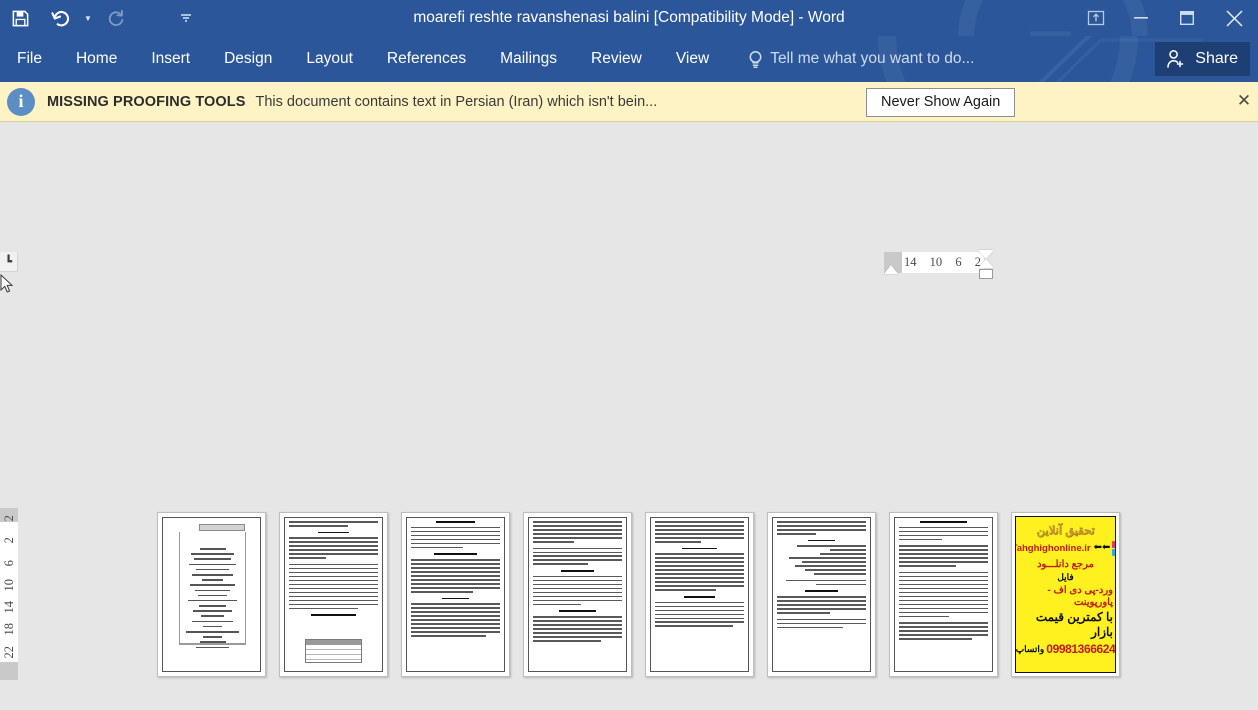 Image resolution: width=1258 pixels, height=710 pixels. I want to click on tab-references: References, so click(426, 59).